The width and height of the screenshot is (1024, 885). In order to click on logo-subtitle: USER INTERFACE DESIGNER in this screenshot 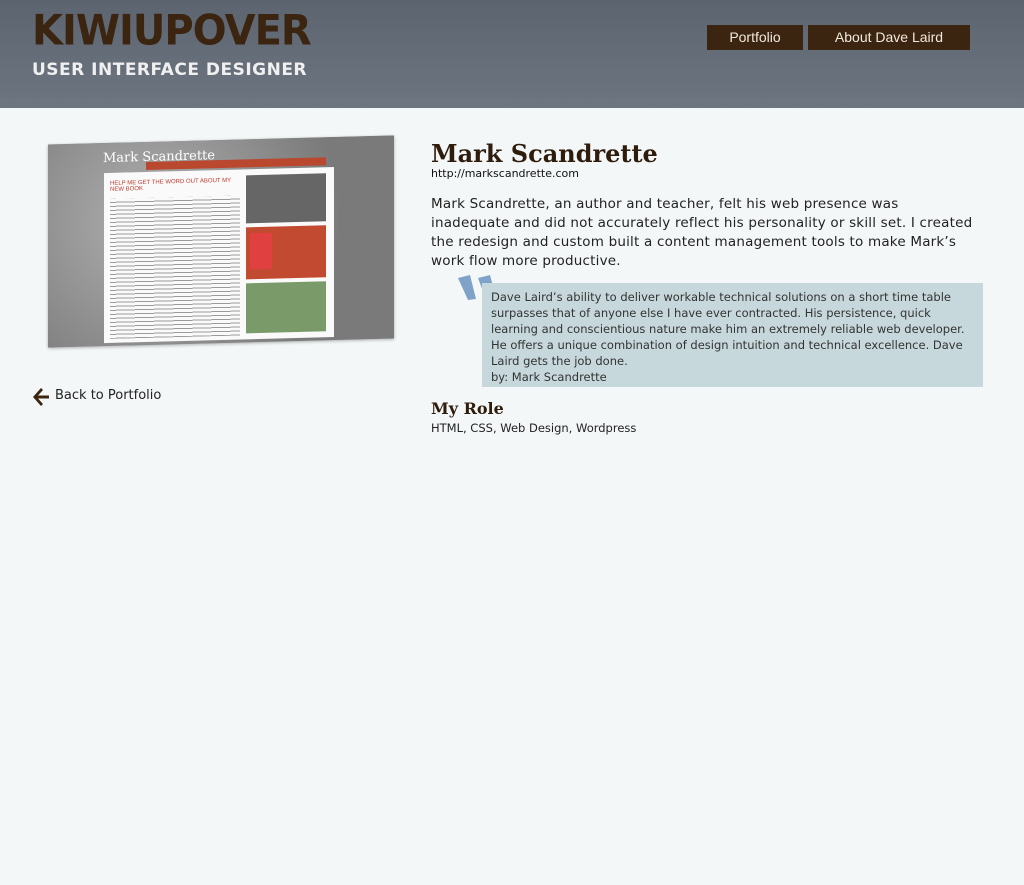, I will do `click(170, 70)`.